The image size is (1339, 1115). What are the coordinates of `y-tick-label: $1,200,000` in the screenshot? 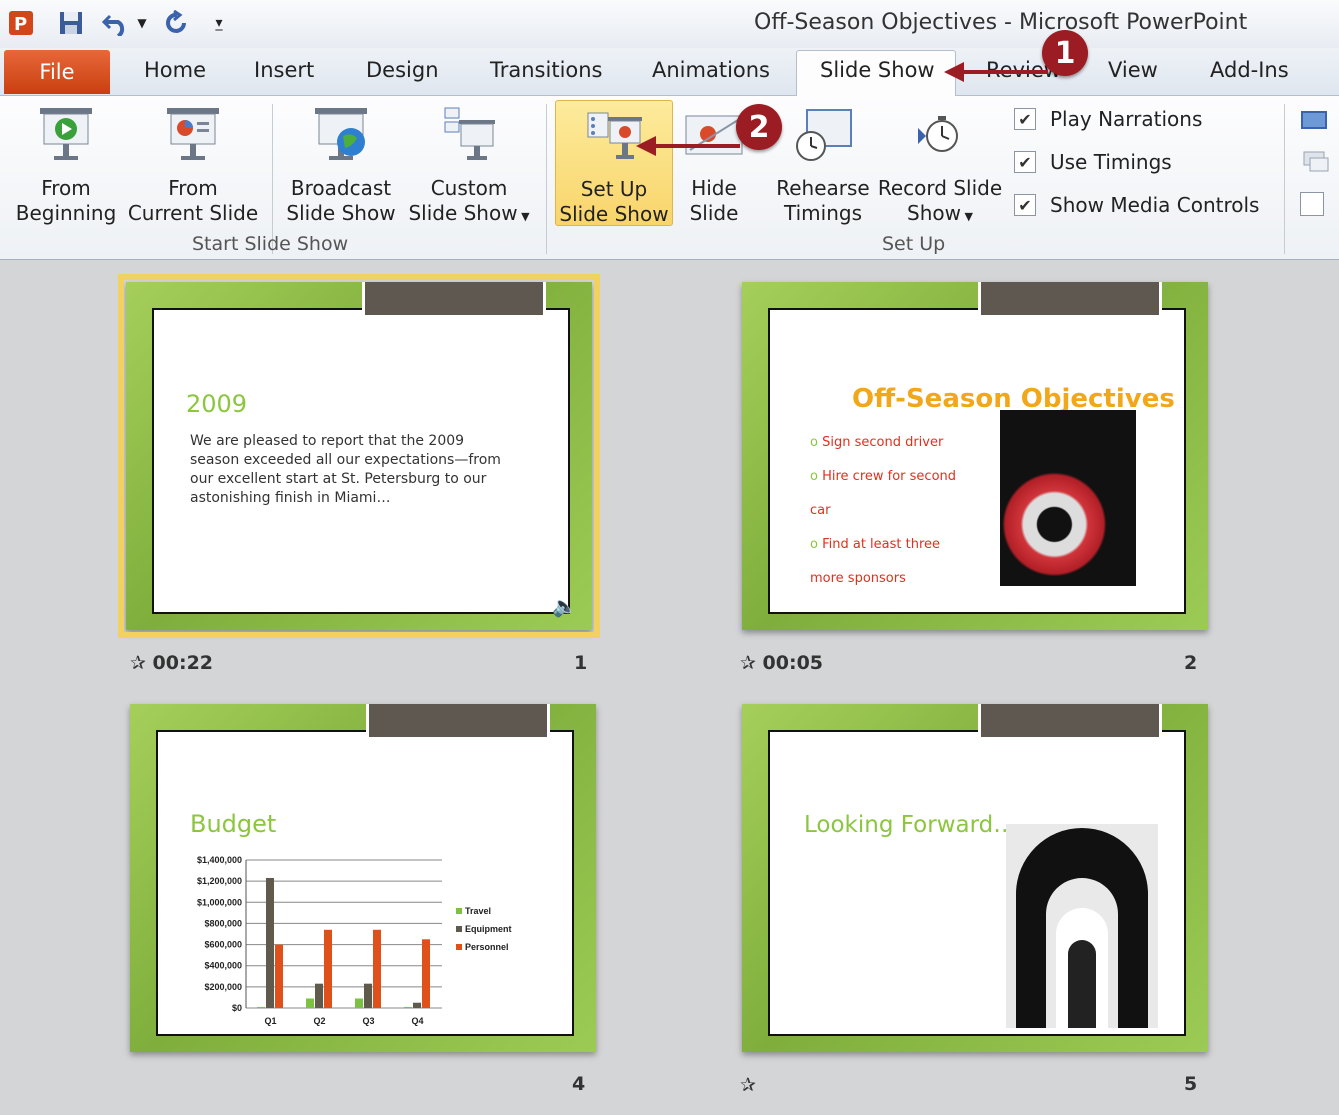 It's located at (219, 881).